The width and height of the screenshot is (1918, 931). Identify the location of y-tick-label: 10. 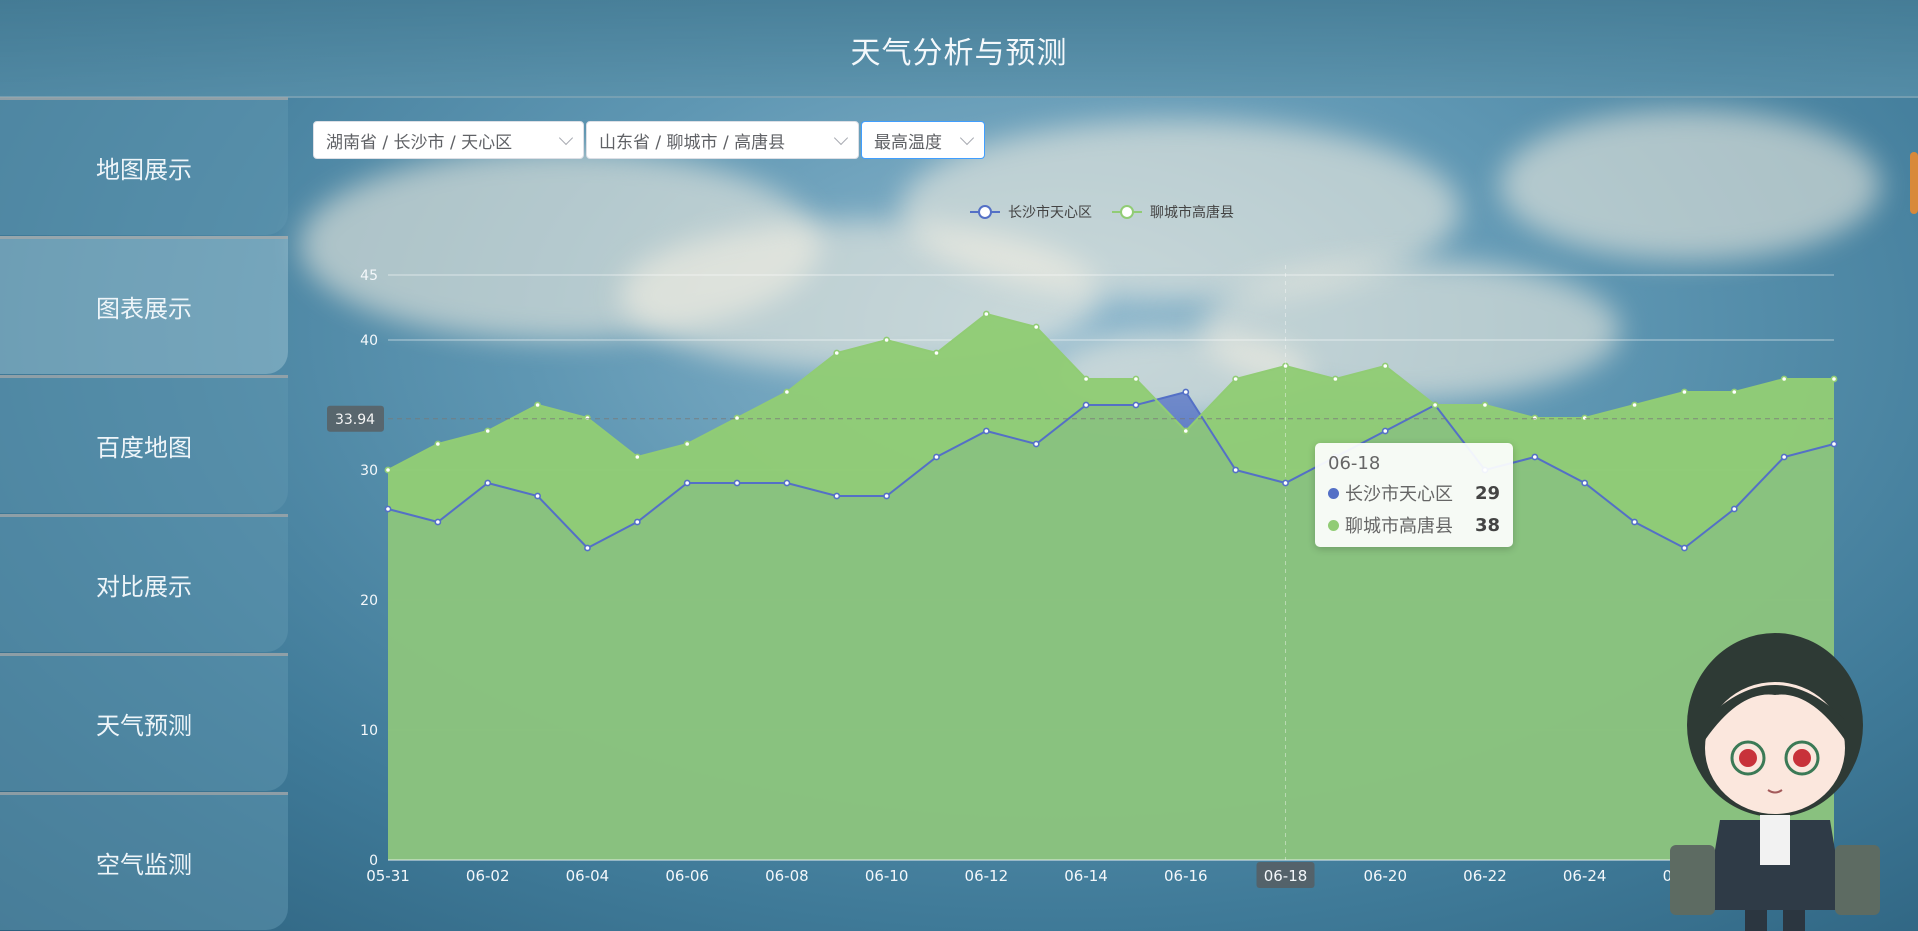
(369, 731).